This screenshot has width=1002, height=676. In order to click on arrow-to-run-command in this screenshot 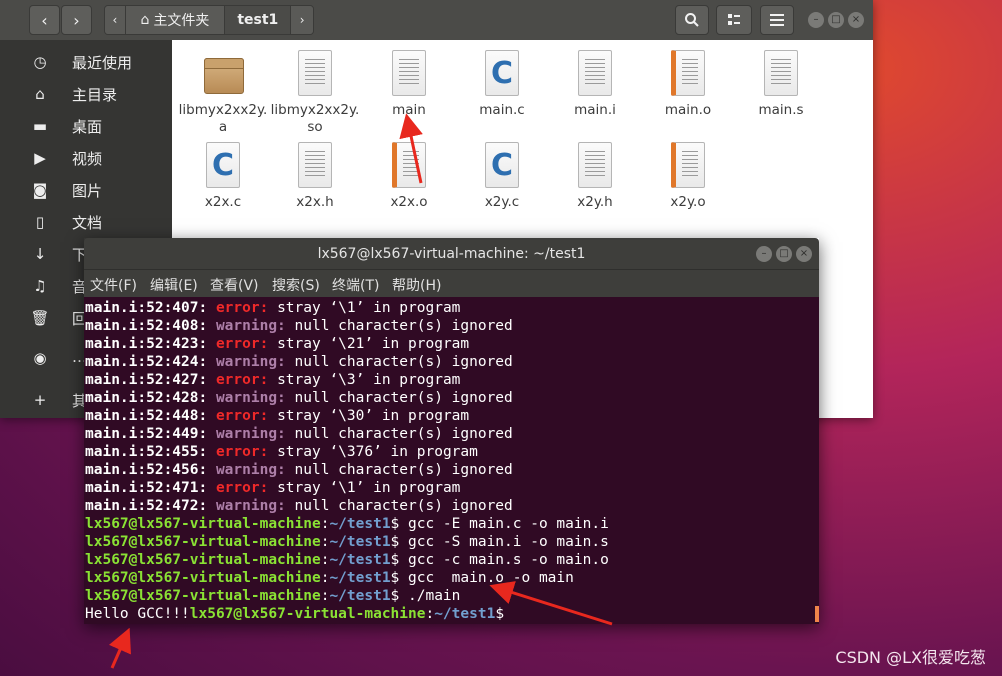, I will do `click(551, 603)`.